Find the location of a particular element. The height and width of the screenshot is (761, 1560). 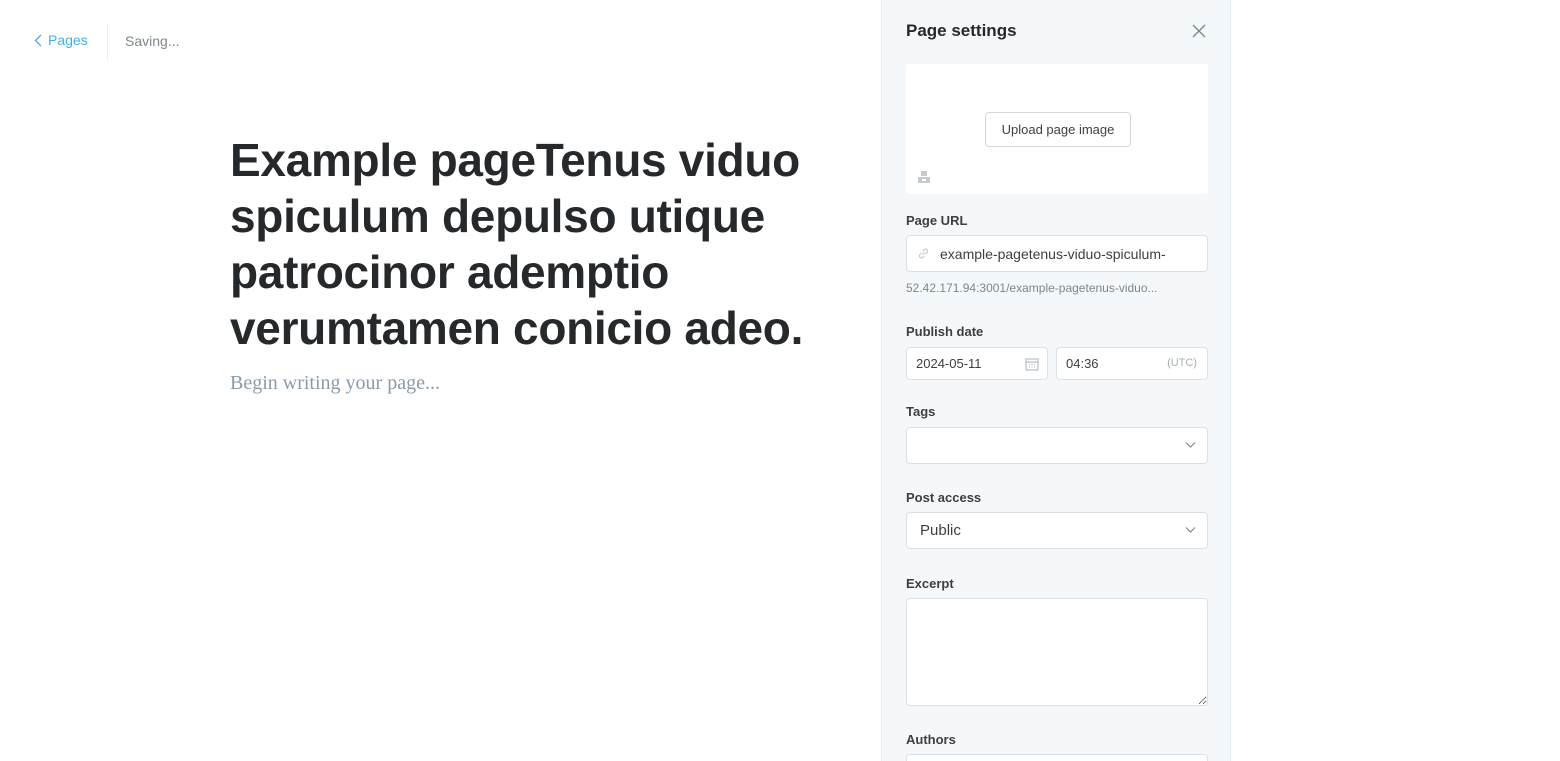

authors-label: Authors is located at coordinates (931, 739).